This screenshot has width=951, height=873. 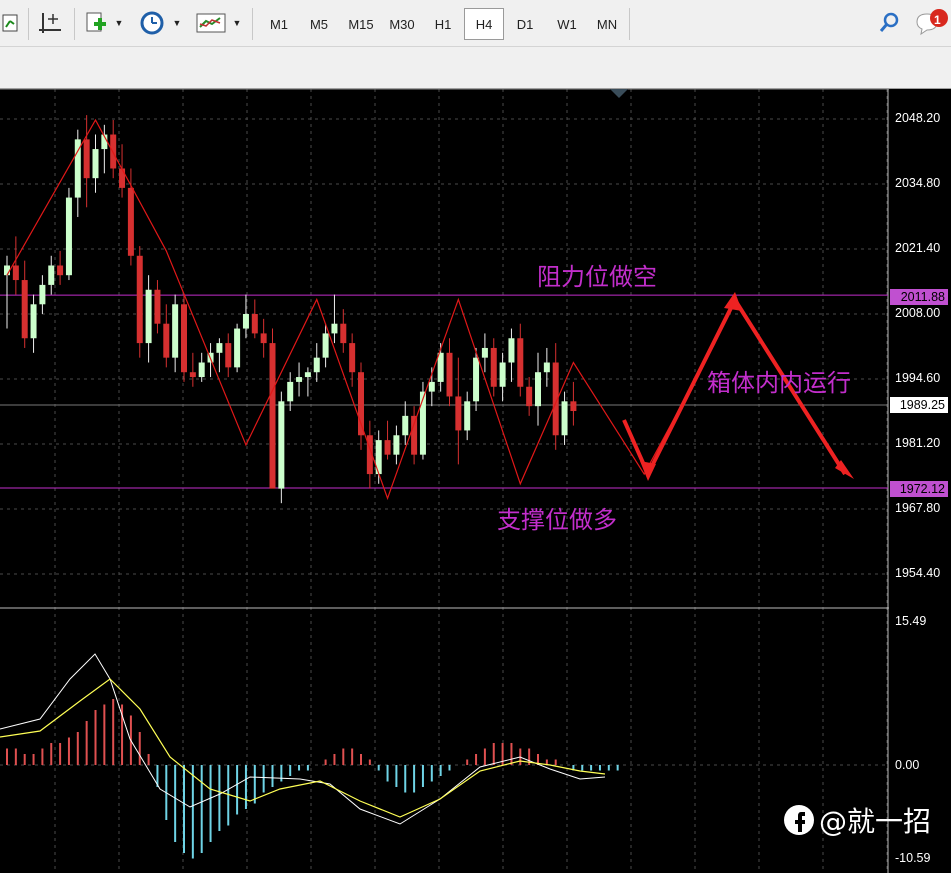 What do you see at coordinates (152, 23) in the screenshot?
I see `clock-icon` at bounding box center [152, 23].